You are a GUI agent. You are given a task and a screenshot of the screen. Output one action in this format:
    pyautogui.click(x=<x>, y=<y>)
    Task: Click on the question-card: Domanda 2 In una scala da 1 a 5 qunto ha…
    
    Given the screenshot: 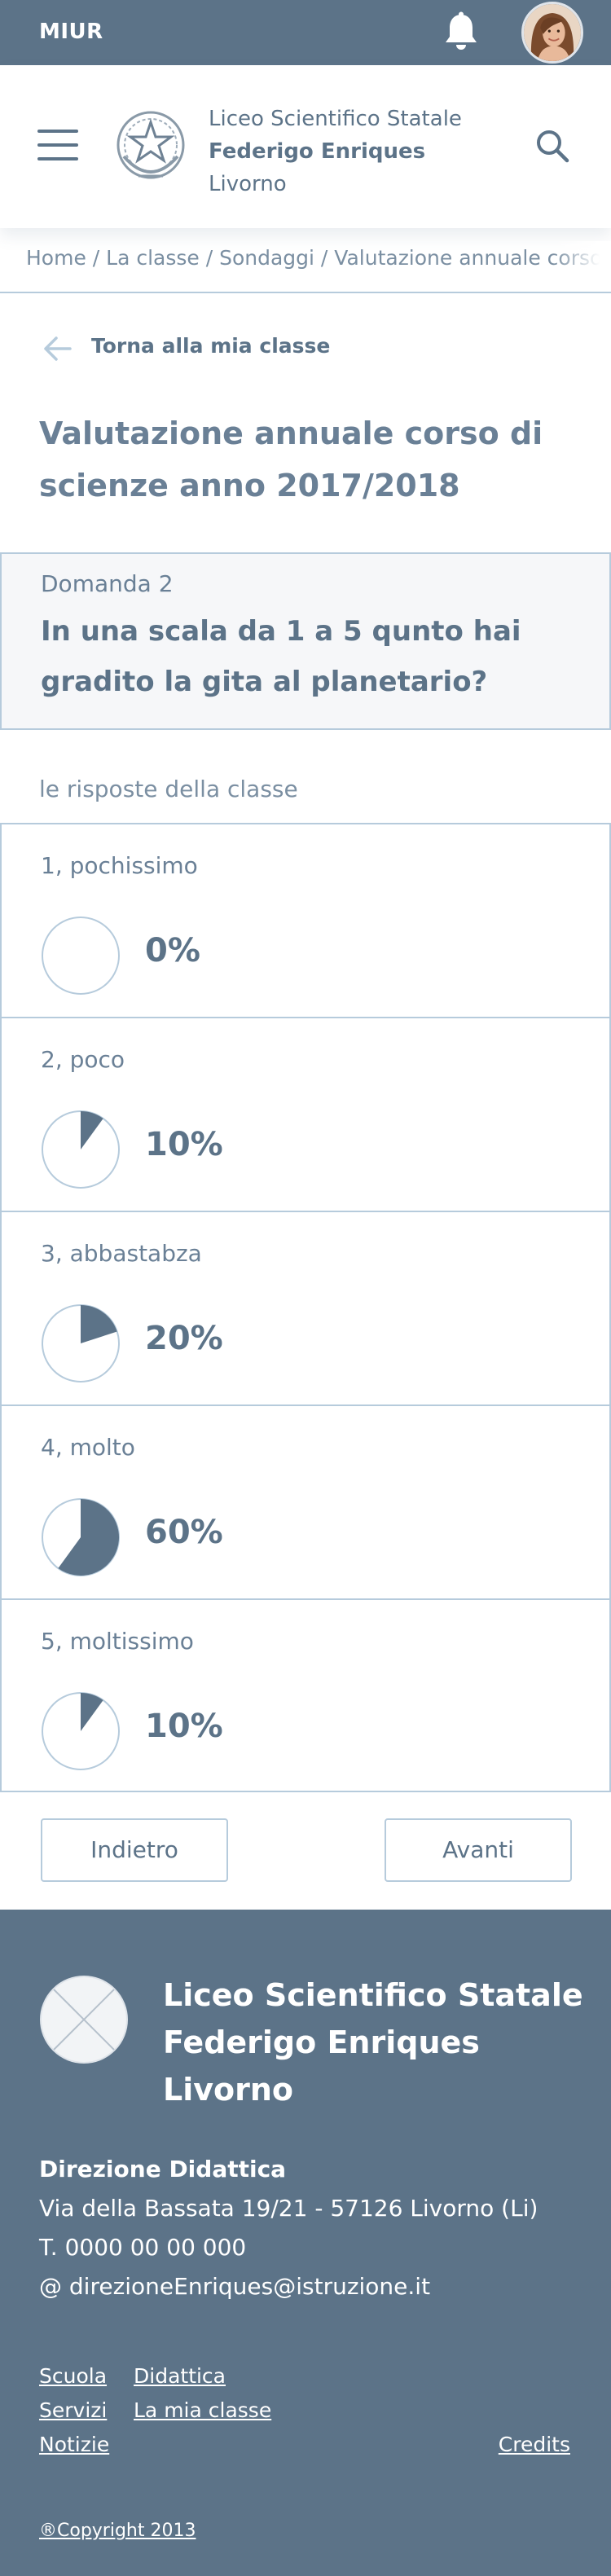 What is the action you would take?
    pyautogui.click(x=305, y=641)
    